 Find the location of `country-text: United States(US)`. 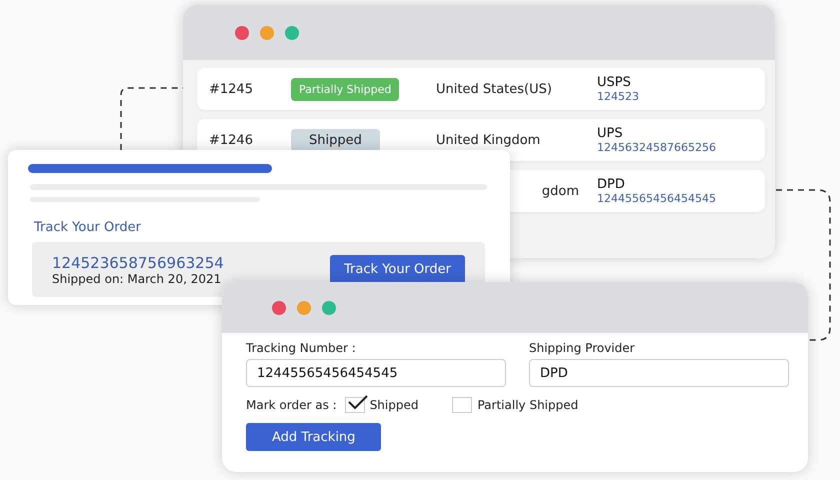

country-text: United States(US) is located at coordinates (494, 89).